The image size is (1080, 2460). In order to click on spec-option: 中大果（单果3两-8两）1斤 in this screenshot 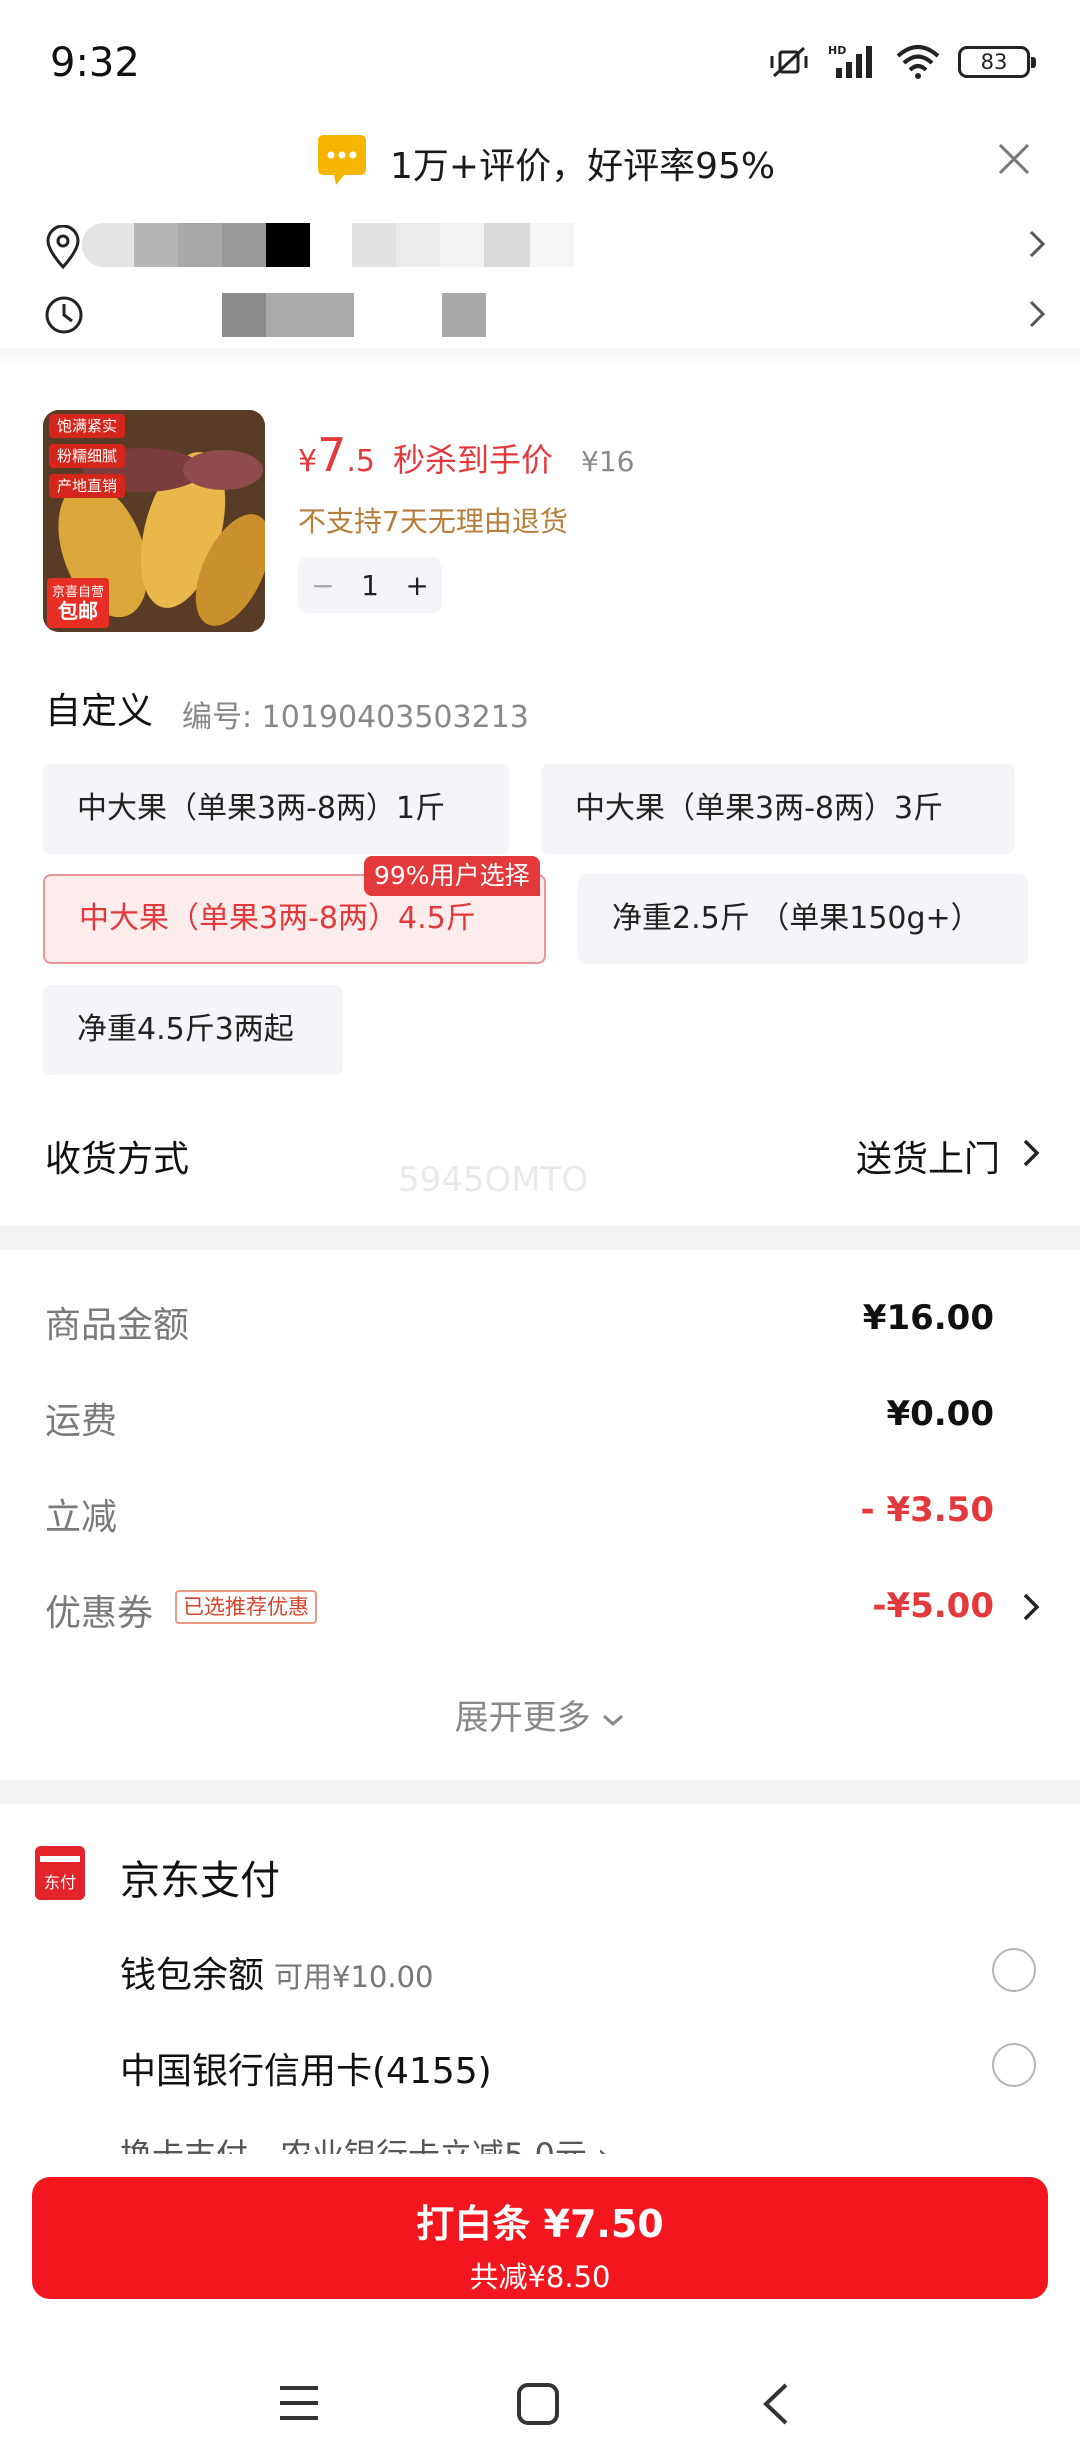, I will do `click(276, 809)`.